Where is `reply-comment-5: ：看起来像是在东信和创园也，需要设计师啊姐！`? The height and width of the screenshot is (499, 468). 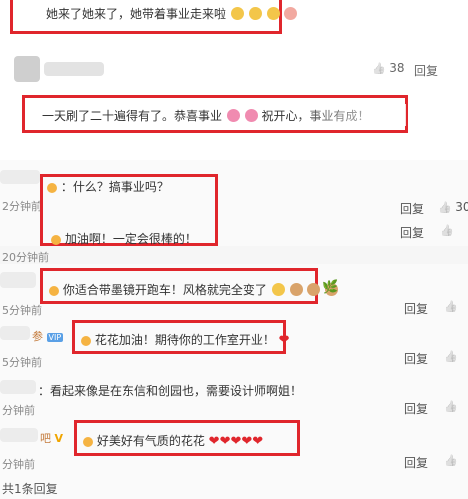 reply-comment-5: ：看起来像是在东信和创园也，需要设计师啊姐！ is located at coordinates (170, 391).